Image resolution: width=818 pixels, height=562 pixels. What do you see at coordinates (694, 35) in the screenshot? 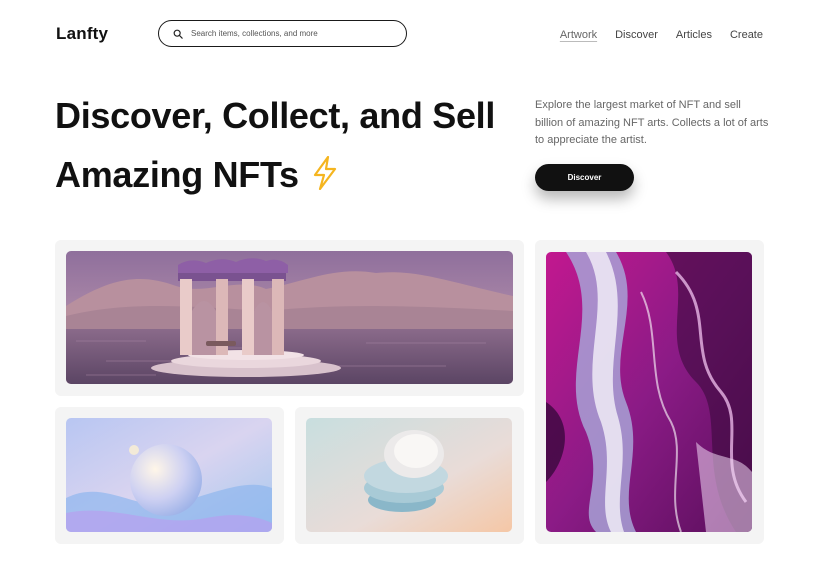
I see `nav-articles: Articles` at bounding box center [694, 35].